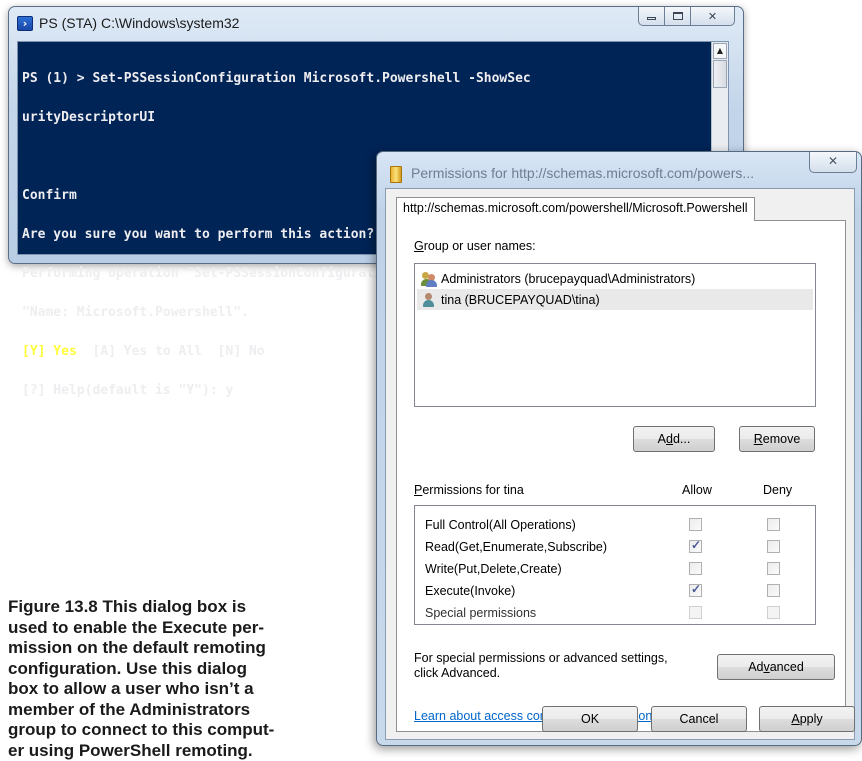 This screenshot has height=761, width=862. Describe the element at coordinates (541, 673) in the screenshot. I see `advanced-help-line: click Advanced.` at that location.